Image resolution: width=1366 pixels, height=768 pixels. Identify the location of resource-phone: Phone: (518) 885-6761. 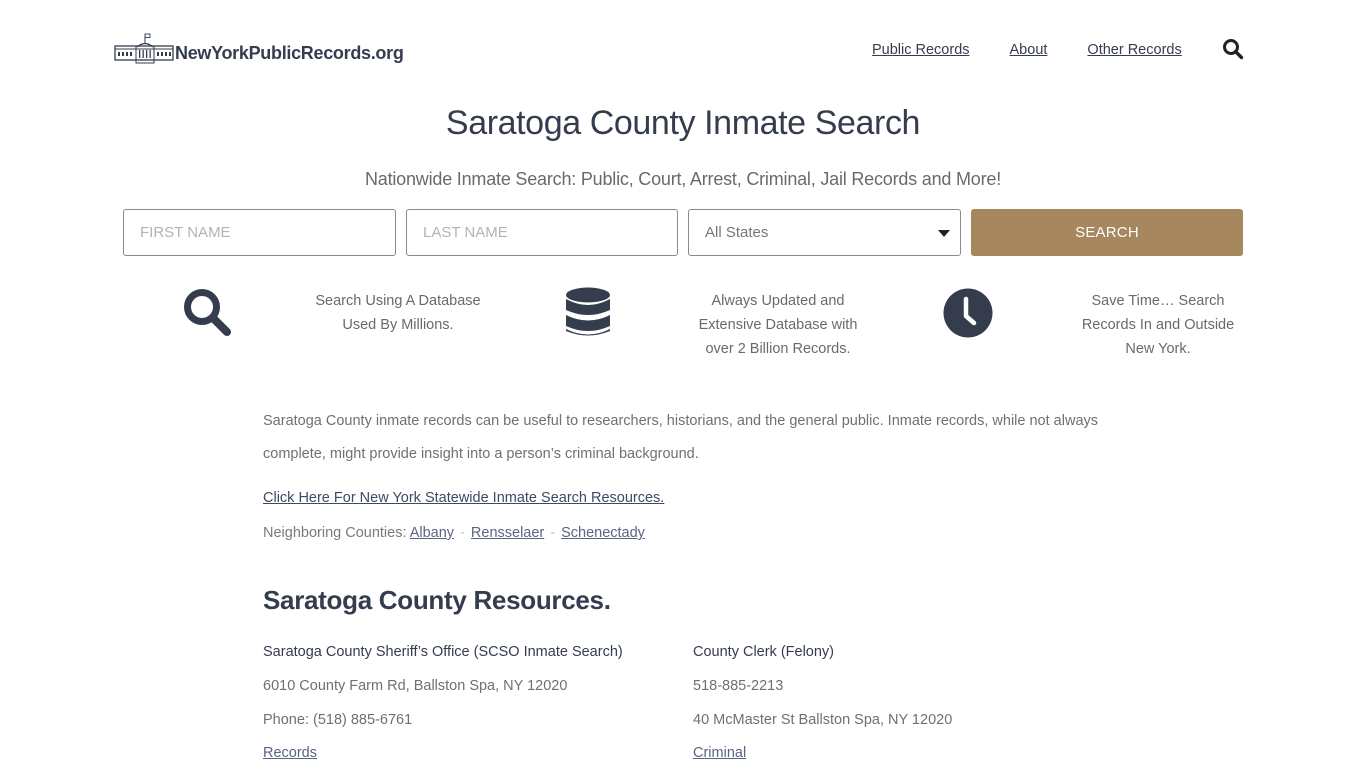
(338, 719).